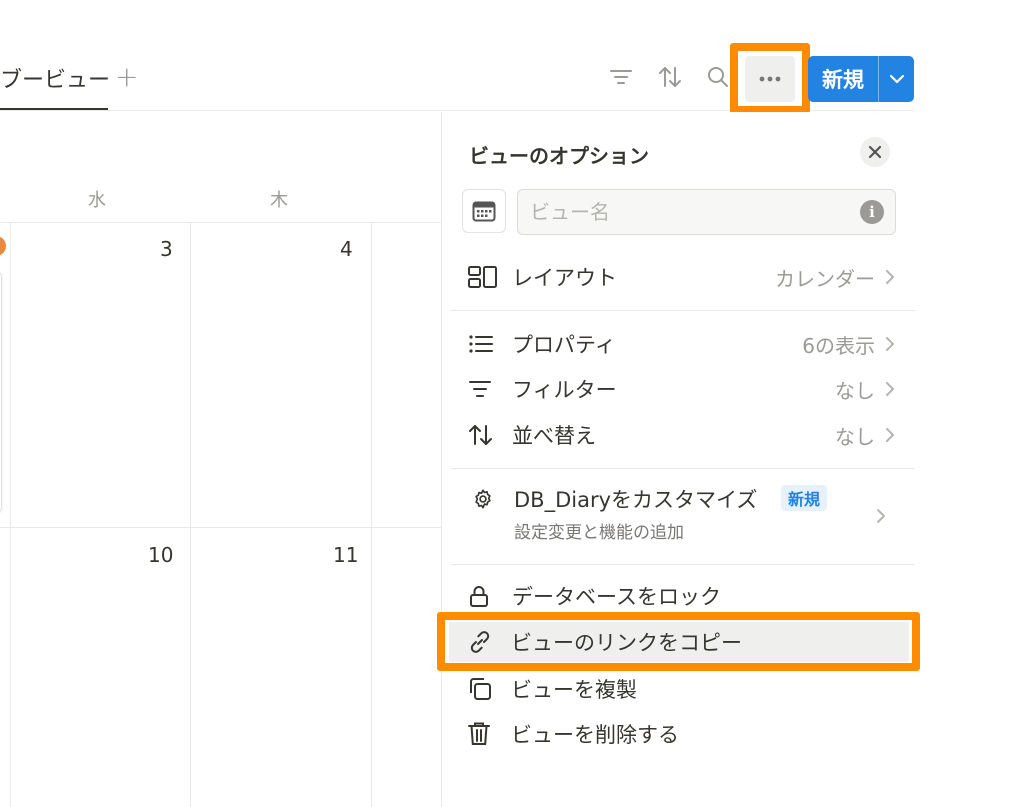 This screenshot has width=1024, height=807. I want to click on new-button: 新規, so click(861, 79).